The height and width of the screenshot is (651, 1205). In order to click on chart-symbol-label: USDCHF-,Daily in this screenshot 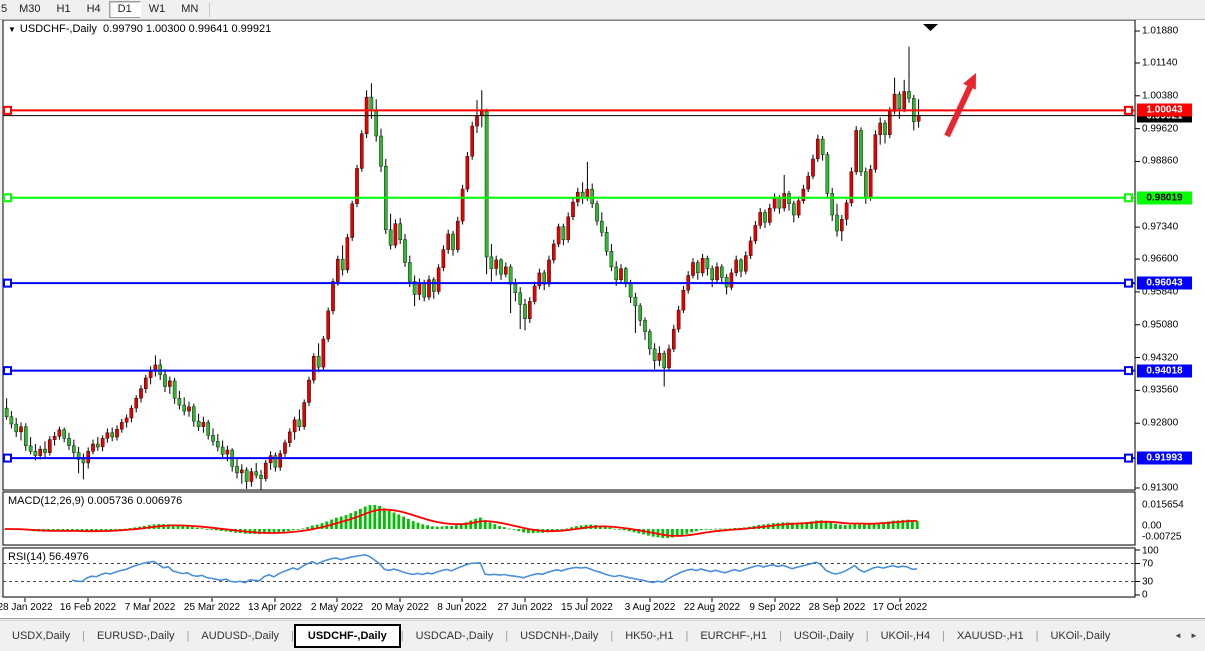, I will do `click(58, 29)`.